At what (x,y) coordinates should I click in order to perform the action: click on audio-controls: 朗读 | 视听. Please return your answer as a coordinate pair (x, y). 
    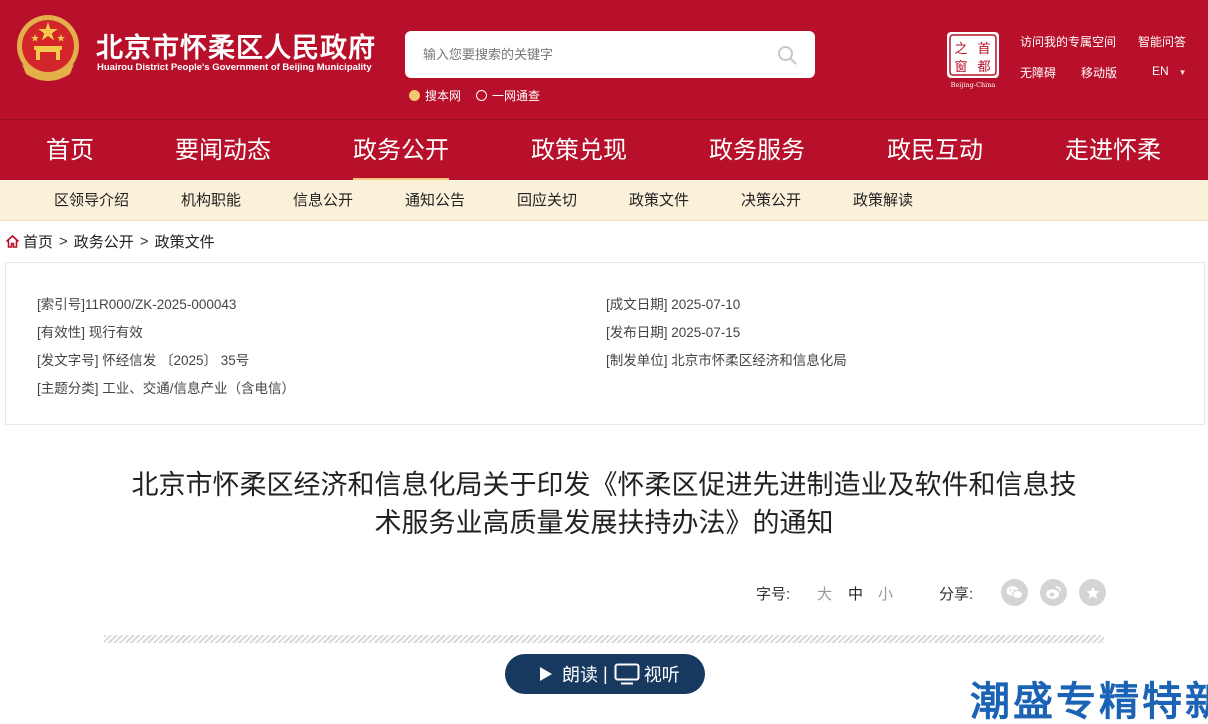
    Looking at the image, I should click on (605, 674).